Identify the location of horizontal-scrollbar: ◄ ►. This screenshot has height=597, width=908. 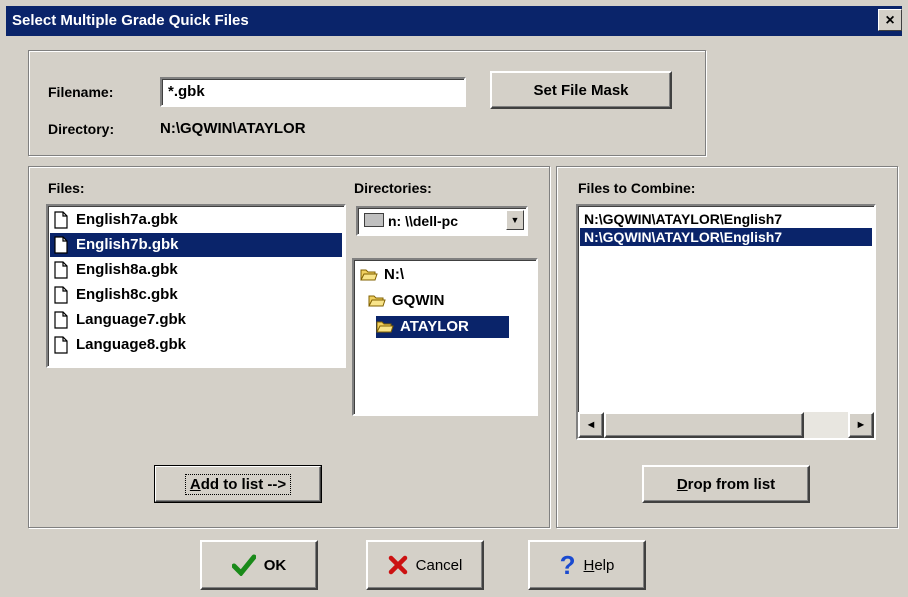
(726, 425).